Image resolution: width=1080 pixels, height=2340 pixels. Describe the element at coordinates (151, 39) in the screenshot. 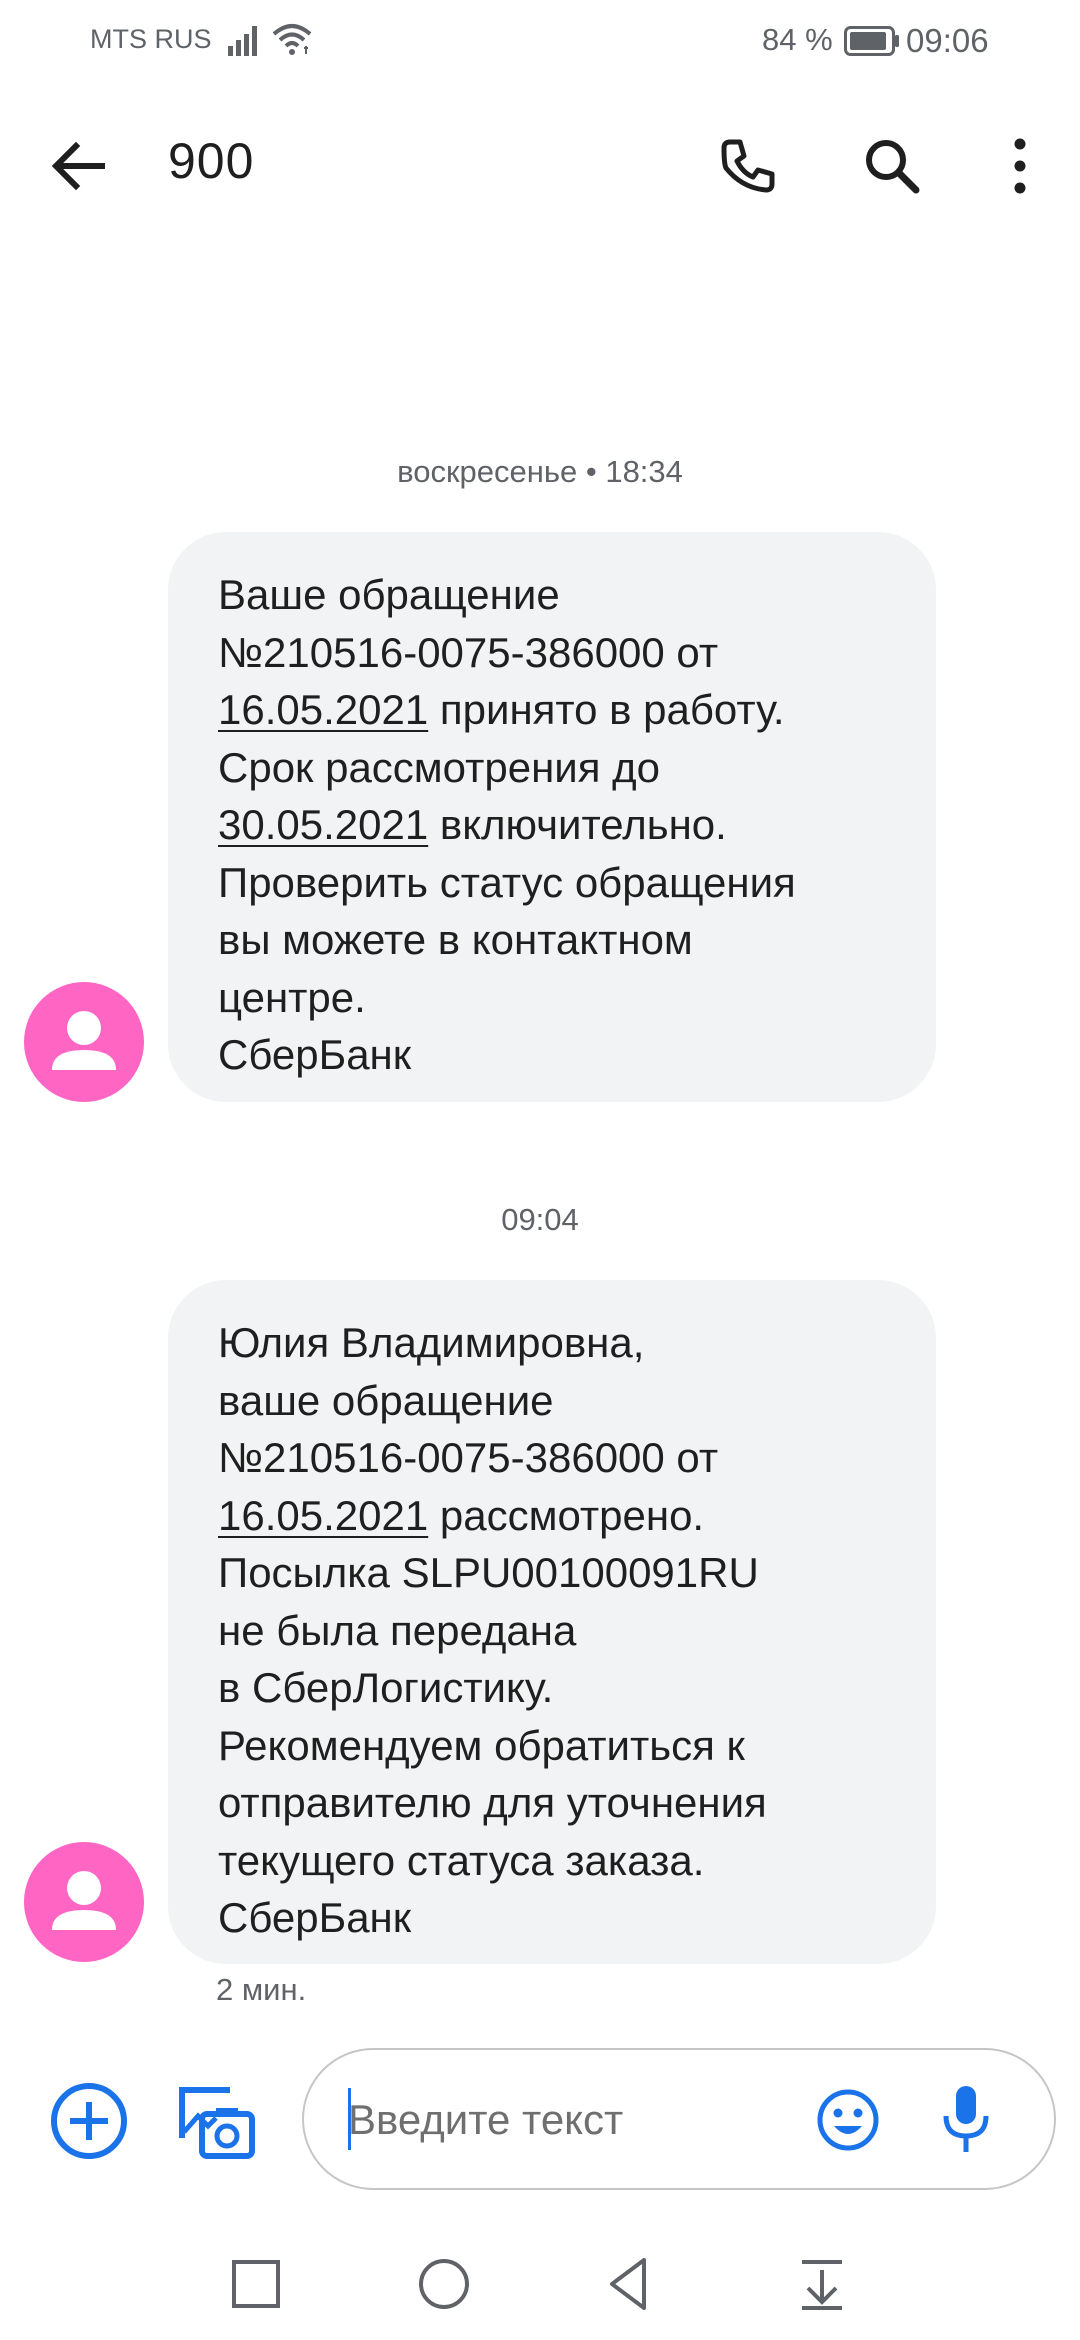

I see `carrier-label: MTS RUS` at that location.